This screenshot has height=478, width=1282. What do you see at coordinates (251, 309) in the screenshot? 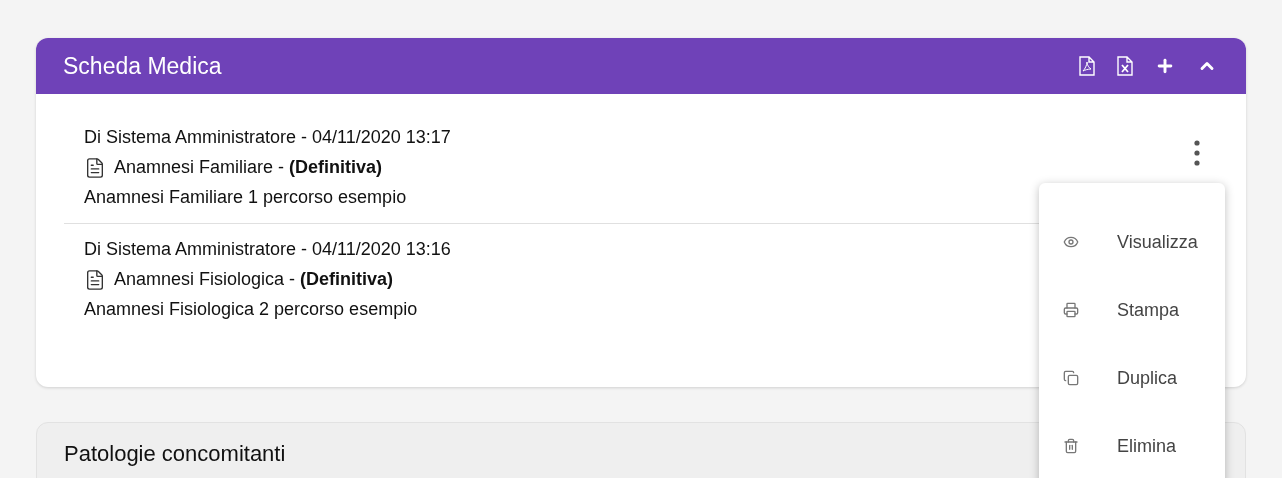
I see `entry-description: Anamnesi Fisiologica 2 percorso esempio` at bounding box center [251, 309].